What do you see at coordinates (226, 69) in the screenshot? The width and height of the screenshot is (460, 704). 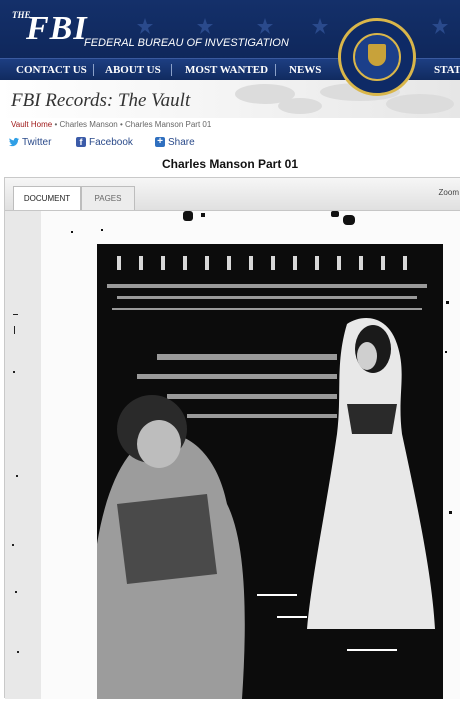 I see `nav-most-wanted: MOST WANTED` at bounding box center [226, 69].